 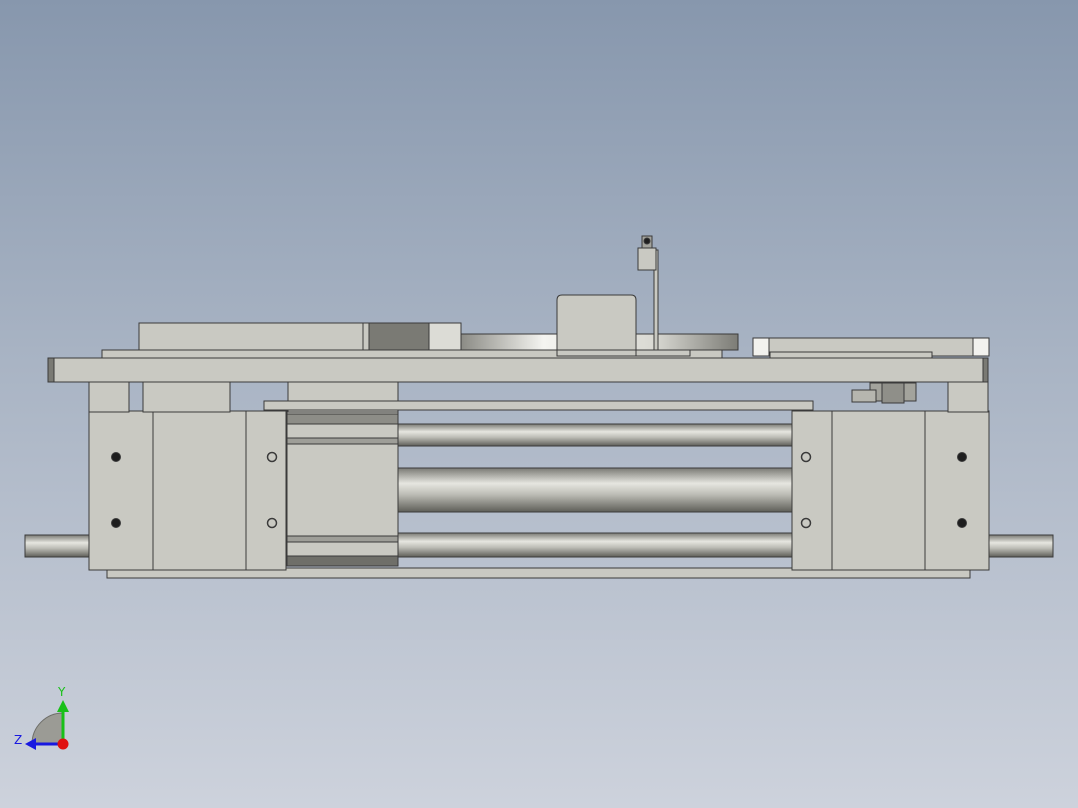 I want to click on right-top-fixture-base, so click(x=851, y=355).